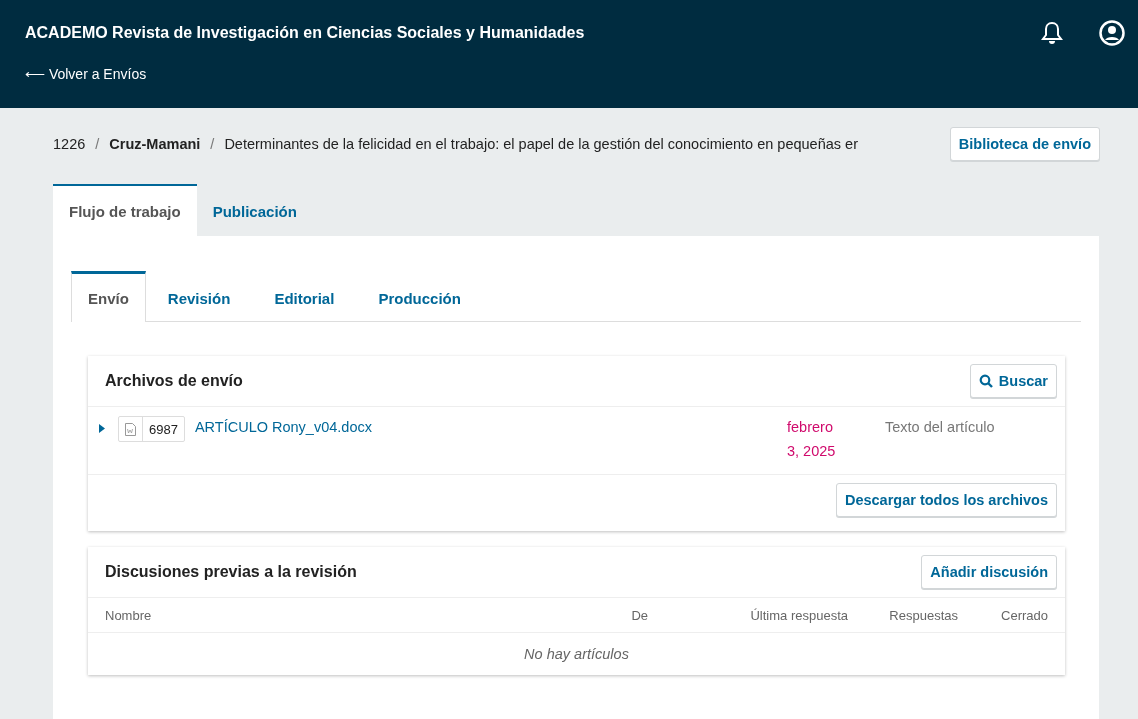 The height and width of the screenshot is (719, 1138). Describe the element at coordinates (199, 296) in the screenshot. I see `stage-tab: Revisión` at that location.